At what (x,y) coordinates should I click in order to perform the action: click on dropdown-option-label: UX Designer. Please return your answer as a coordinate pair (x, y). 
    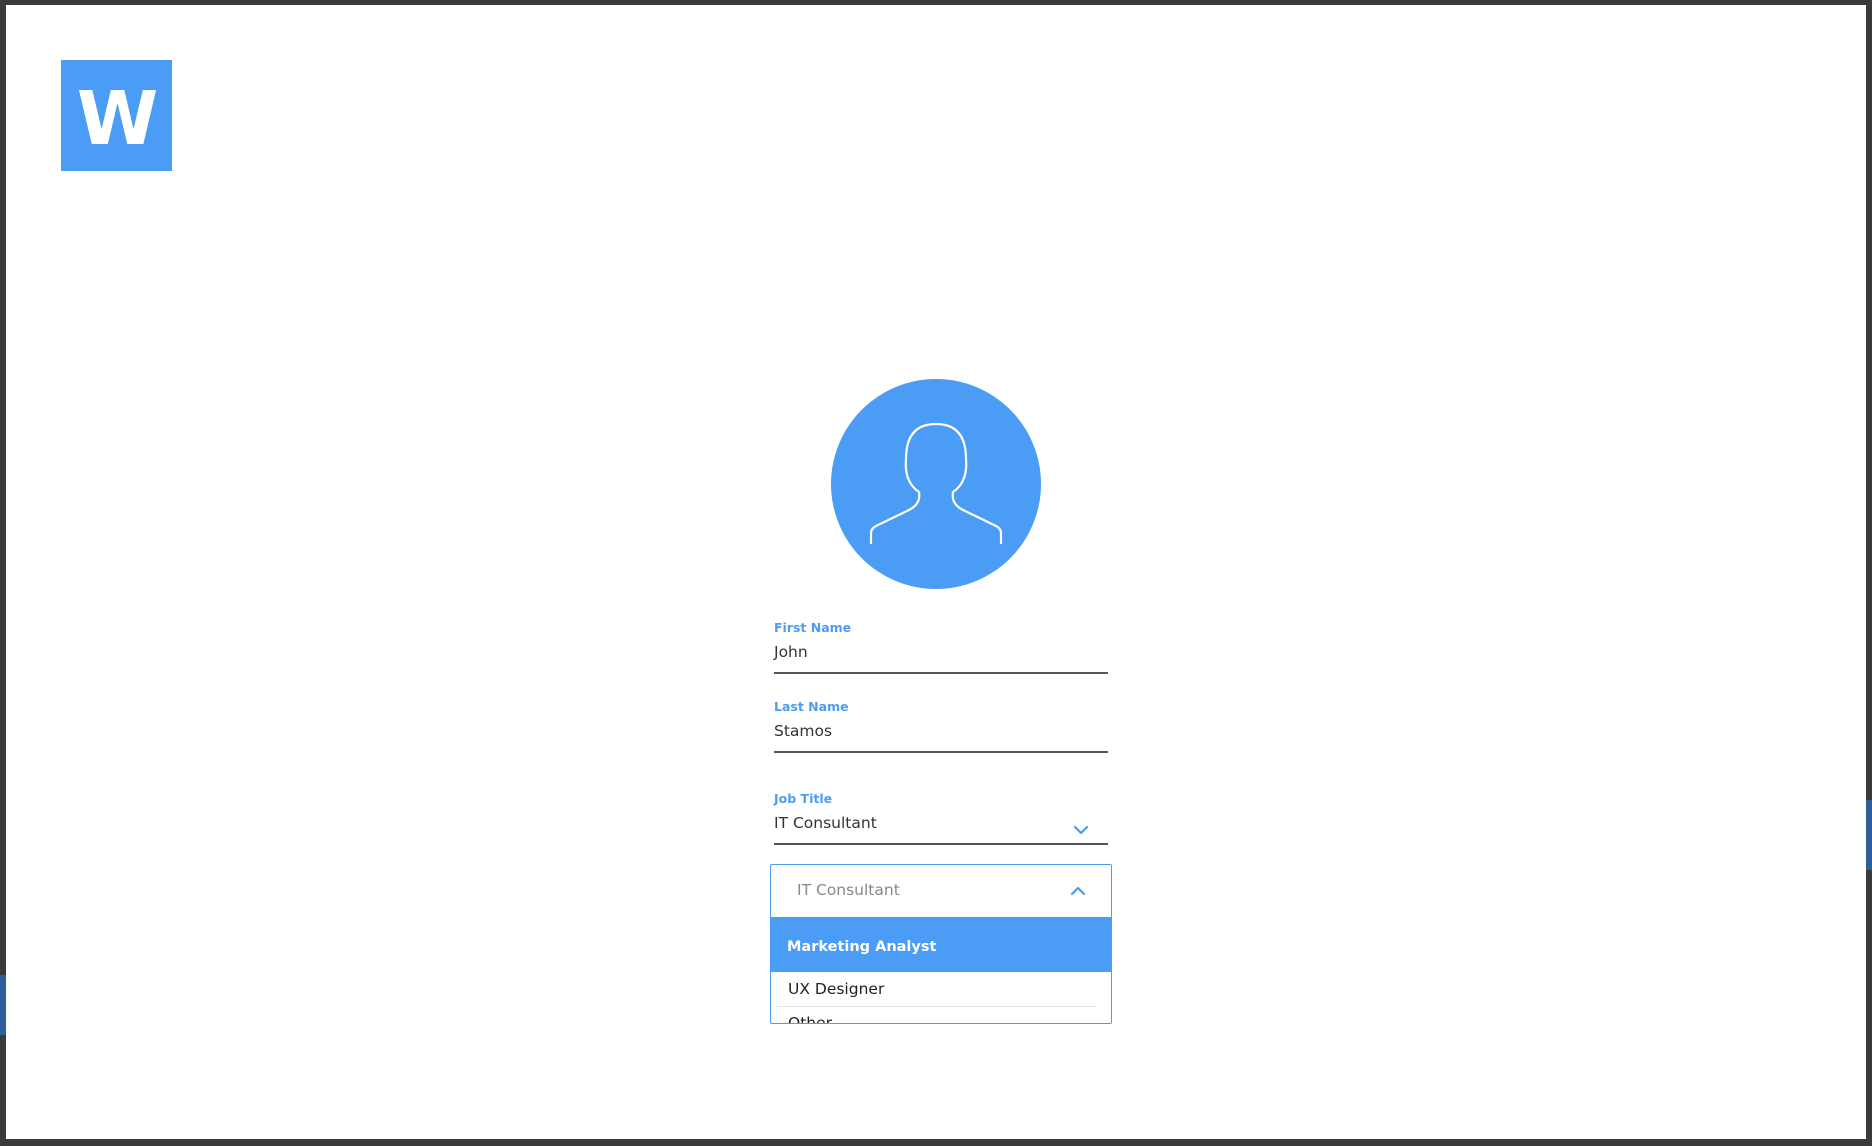
    Looking at the image, I should click on (836, 989).